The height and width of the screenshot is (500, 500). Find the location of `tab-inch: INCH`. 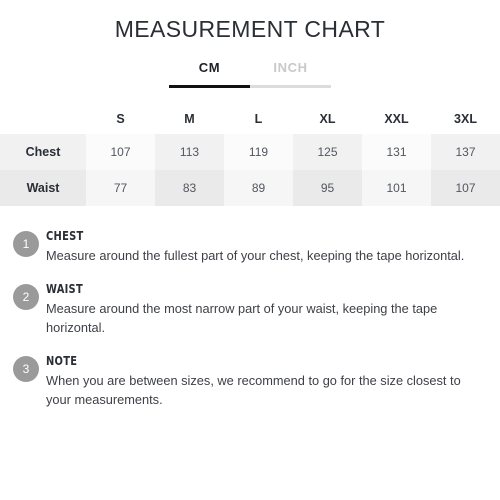

tab-inch: INCH is located at coordinates (290, 74).